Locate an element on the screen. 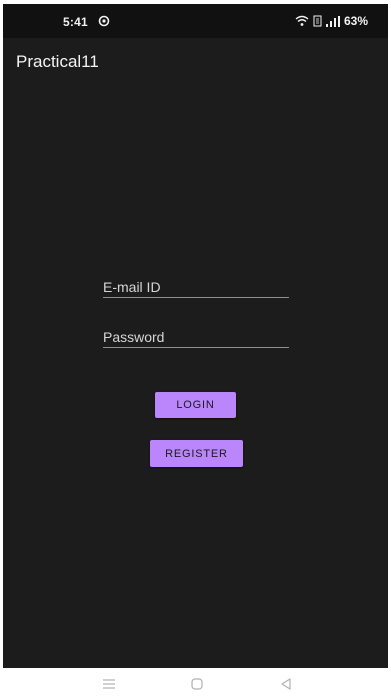 This screenshot has width=391, height=696. password-input is located at coordinates (196, 337).